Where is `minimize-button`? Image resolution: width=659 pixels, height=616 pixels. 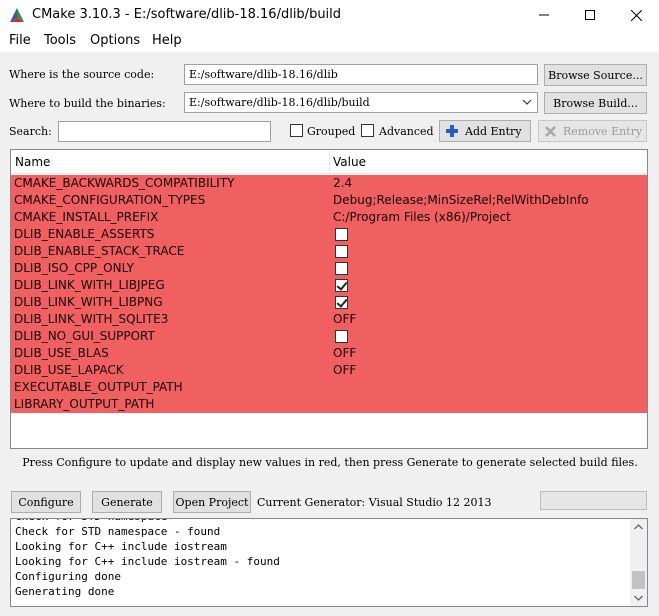 minimize-button is located at coordinates (544, 15).